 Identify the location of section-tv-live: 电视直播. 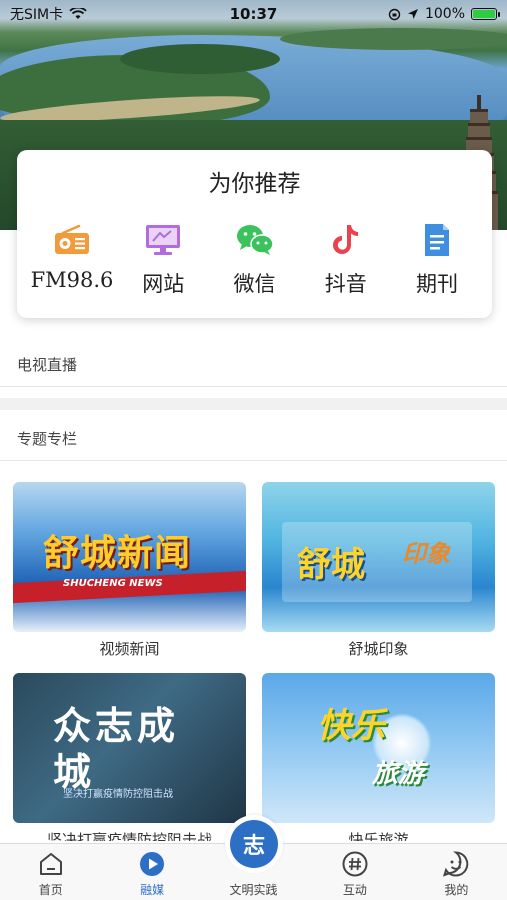
(253, 364).